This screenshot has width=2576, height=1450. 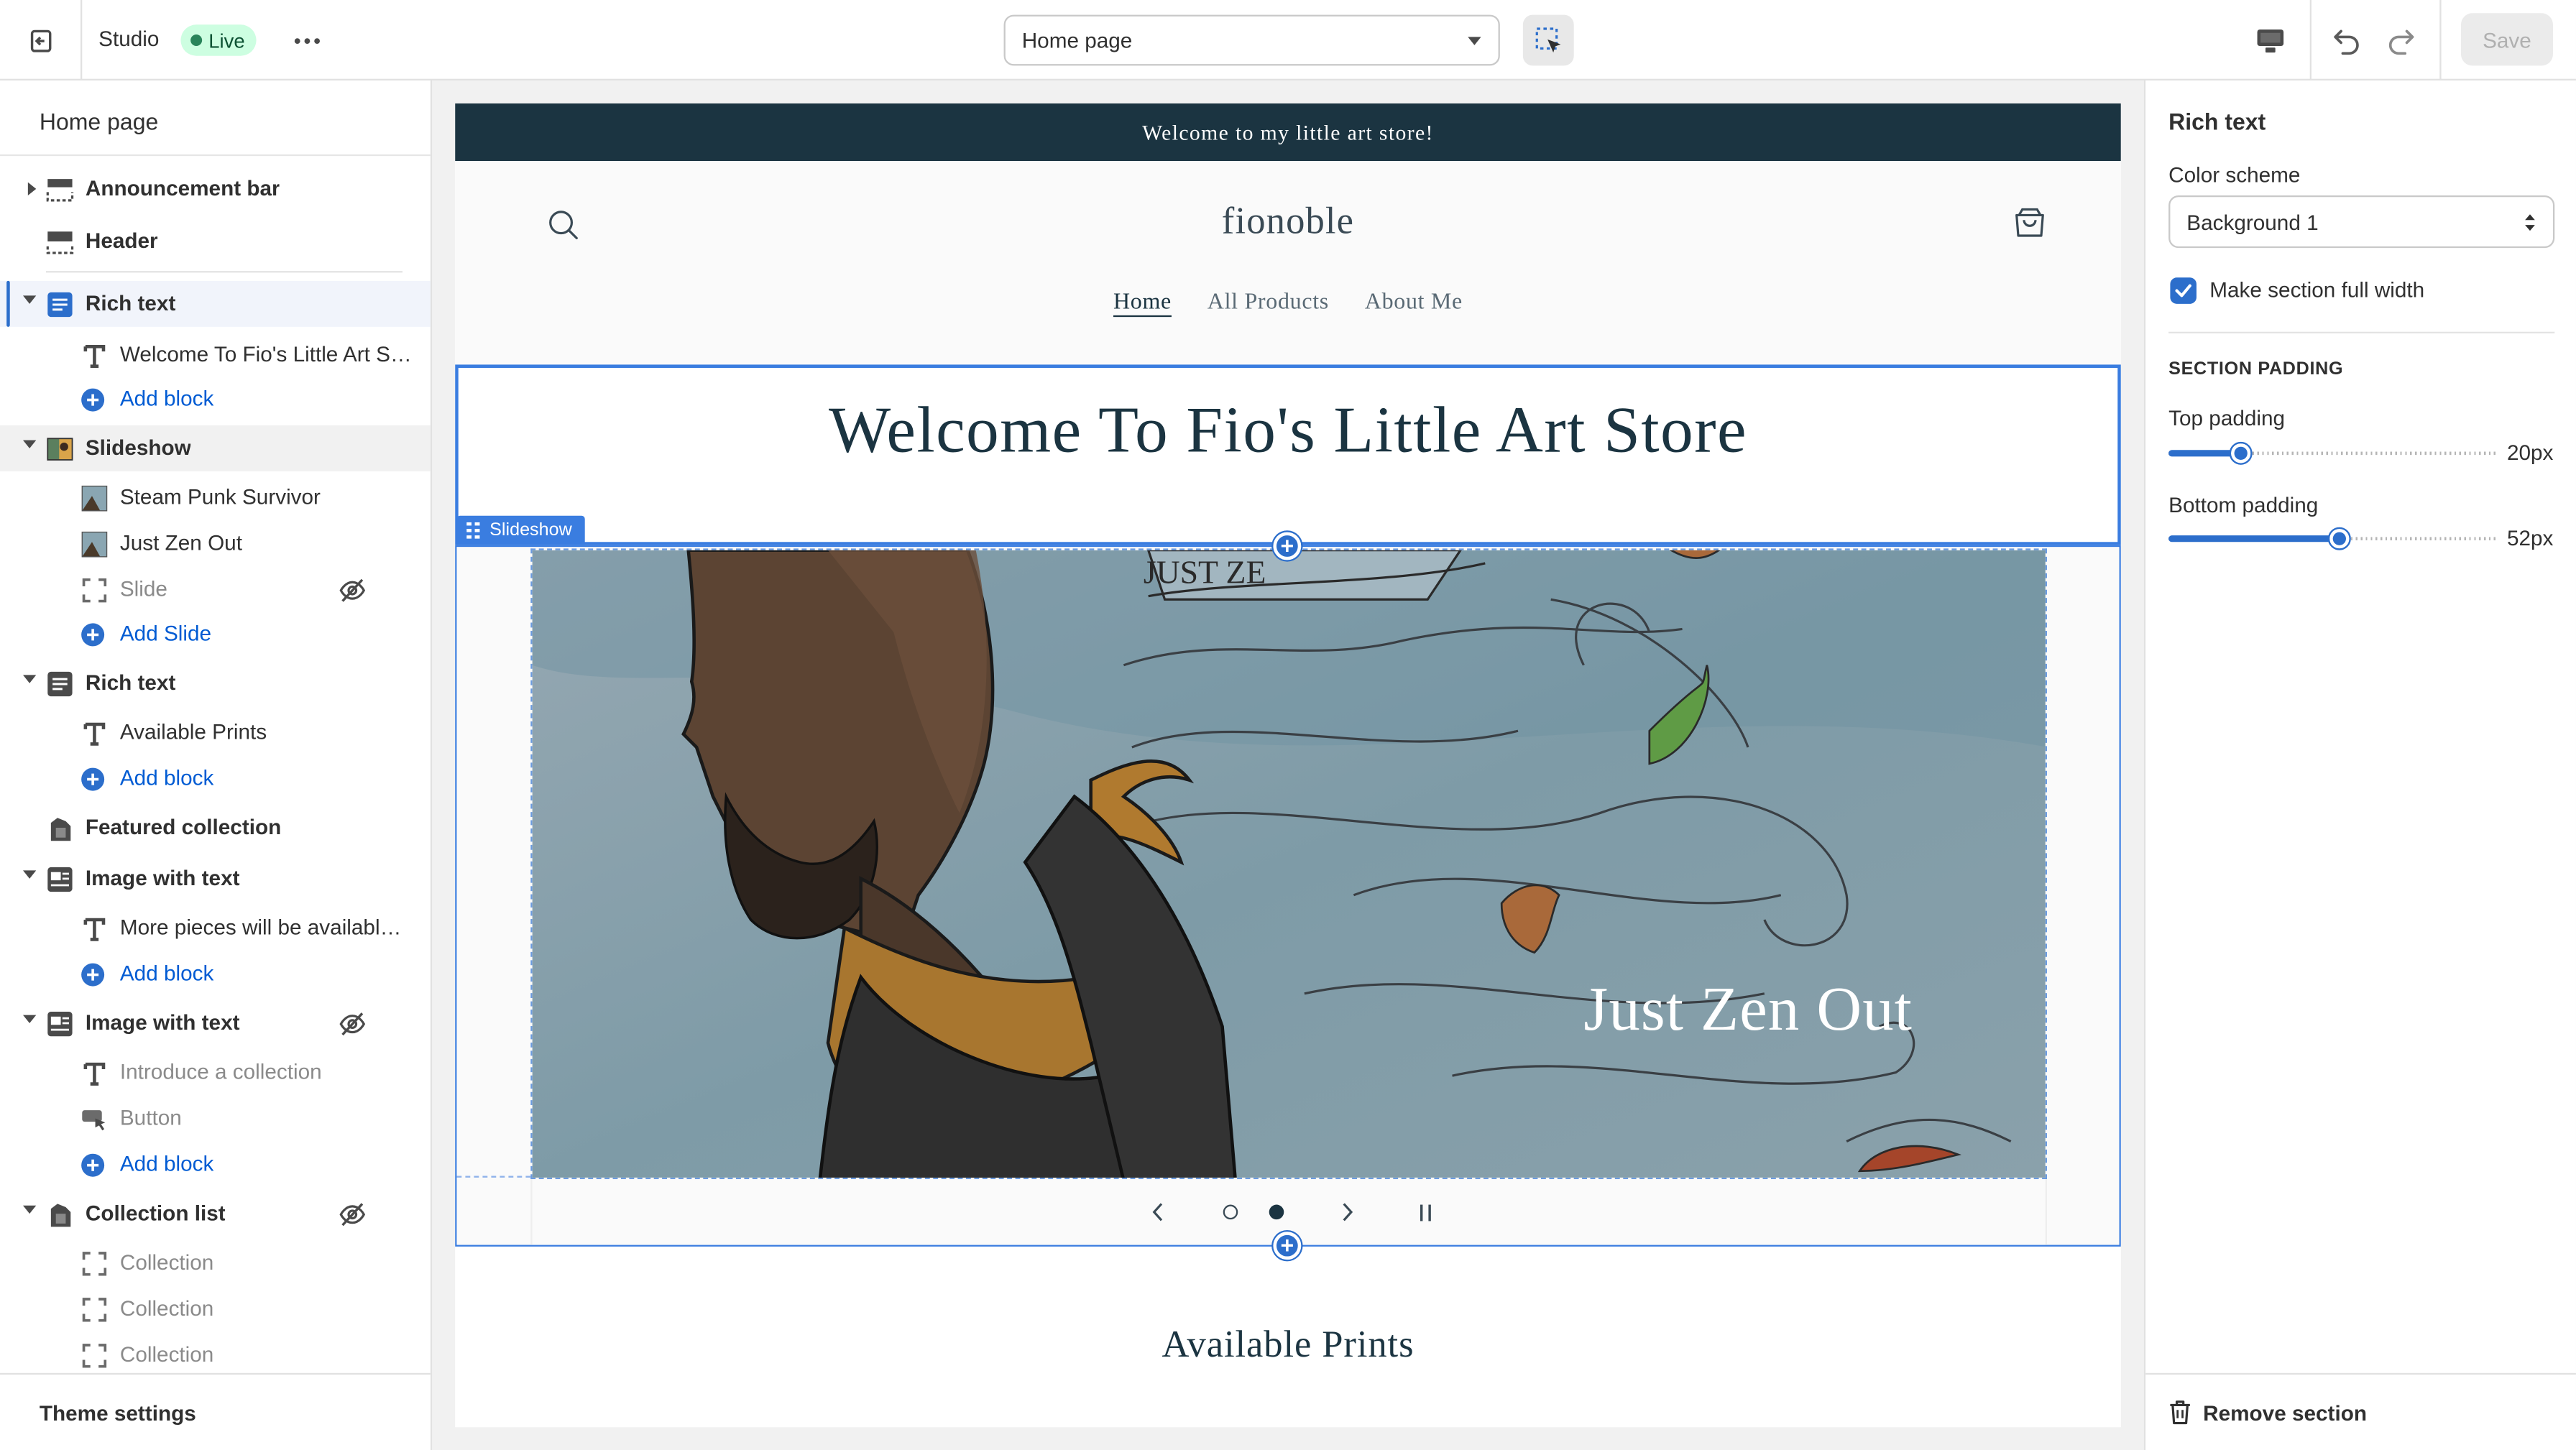 I want to click on redo-button, so click(x=2400, y=40).